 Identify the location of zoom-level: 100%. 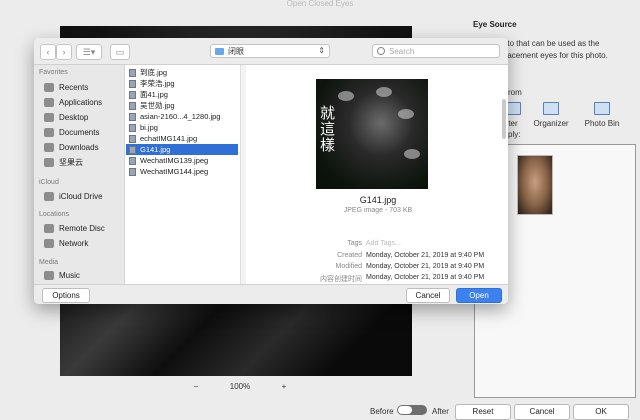
(240, 386).